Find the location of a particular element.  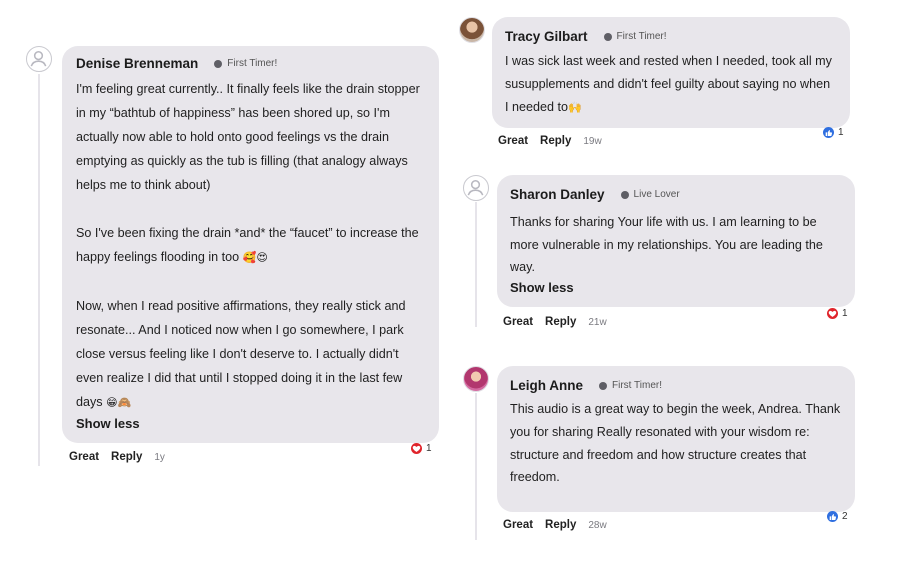

comment-actions: Great Reply 19w is located at coordinates (550, 141).